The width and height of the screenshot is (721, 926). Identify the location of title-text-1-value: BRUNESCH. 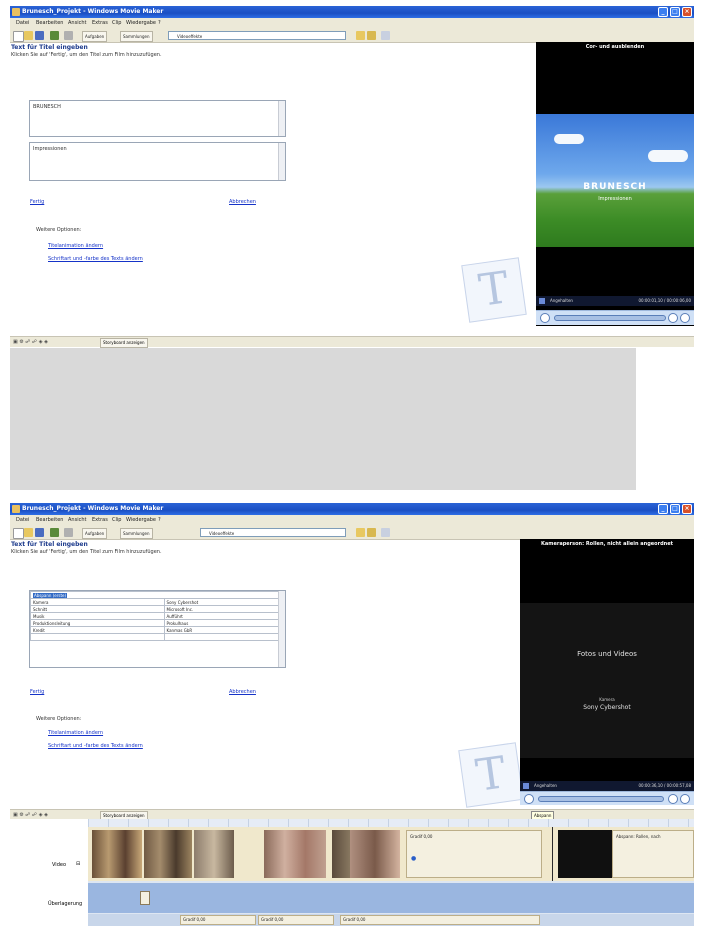
(47, 107).